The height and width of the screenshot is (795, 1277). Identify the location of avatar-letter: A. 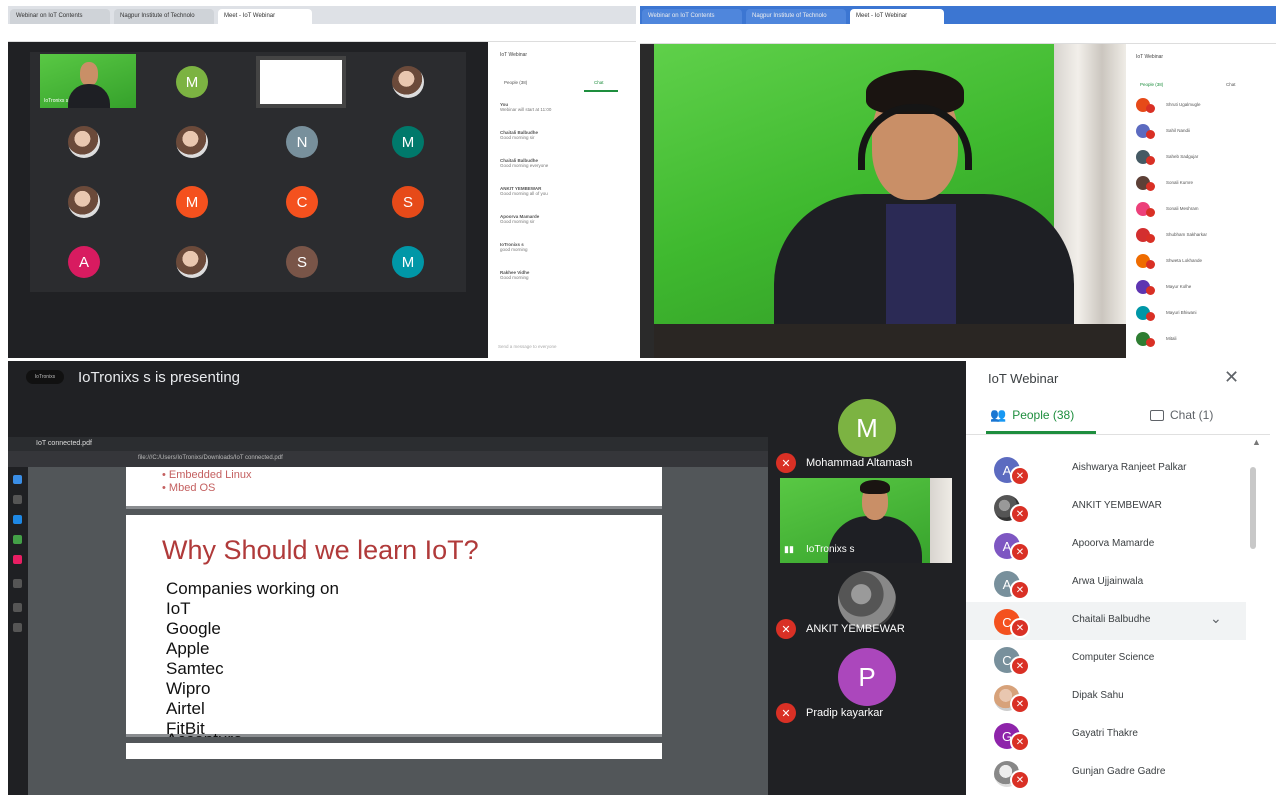
(83, 262).